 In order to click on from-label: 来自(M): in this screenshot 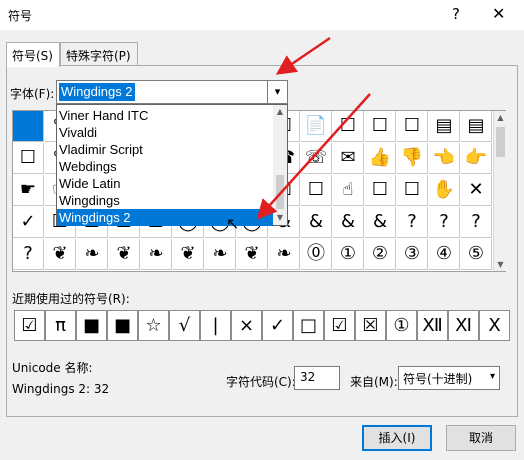, I will do `click(374, 382)`.